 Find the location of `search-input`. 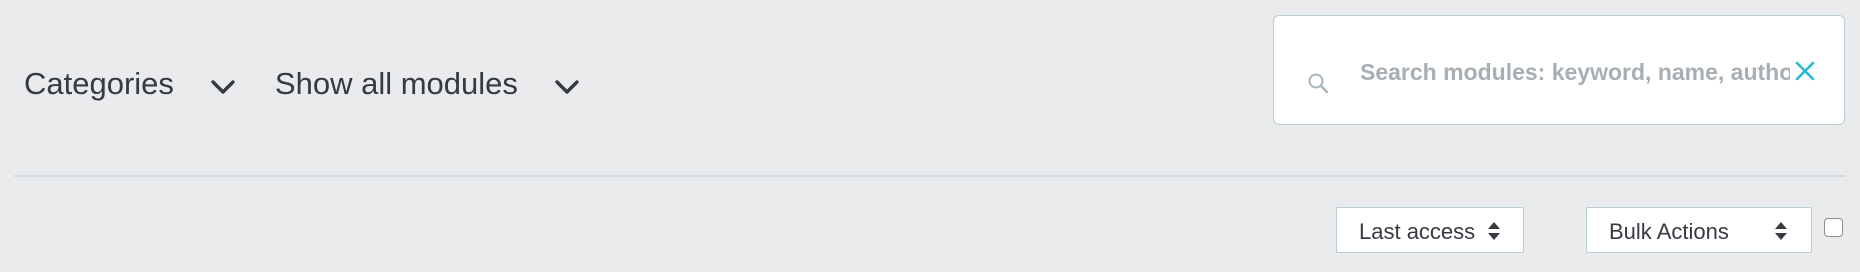

search-input is located at coordinates (1575, 72).